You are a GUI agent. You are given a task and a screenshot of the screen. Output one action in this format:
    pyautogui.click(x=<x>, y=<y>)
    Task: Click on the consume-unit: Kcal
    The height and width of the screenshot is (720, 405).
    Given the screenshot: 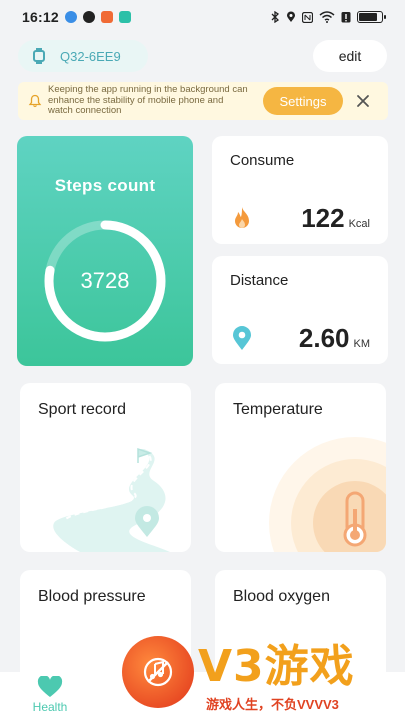 What is the action you would take?
    pyautogui.click(x=359, y=224)
    